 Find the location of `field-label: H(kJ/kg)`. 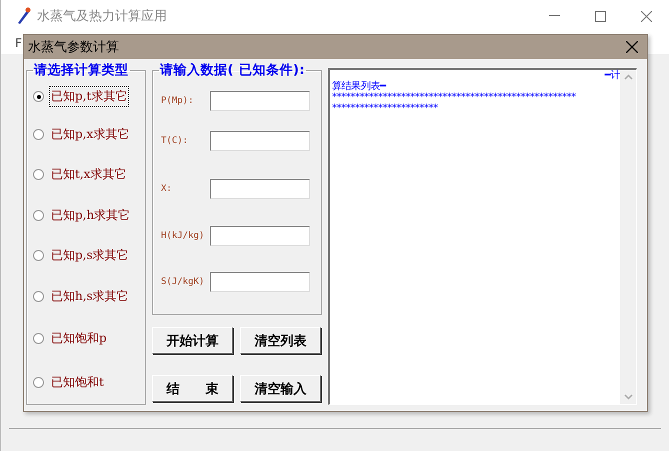

field-label: H(kJ/kg) is located at coordinates (183, 236).